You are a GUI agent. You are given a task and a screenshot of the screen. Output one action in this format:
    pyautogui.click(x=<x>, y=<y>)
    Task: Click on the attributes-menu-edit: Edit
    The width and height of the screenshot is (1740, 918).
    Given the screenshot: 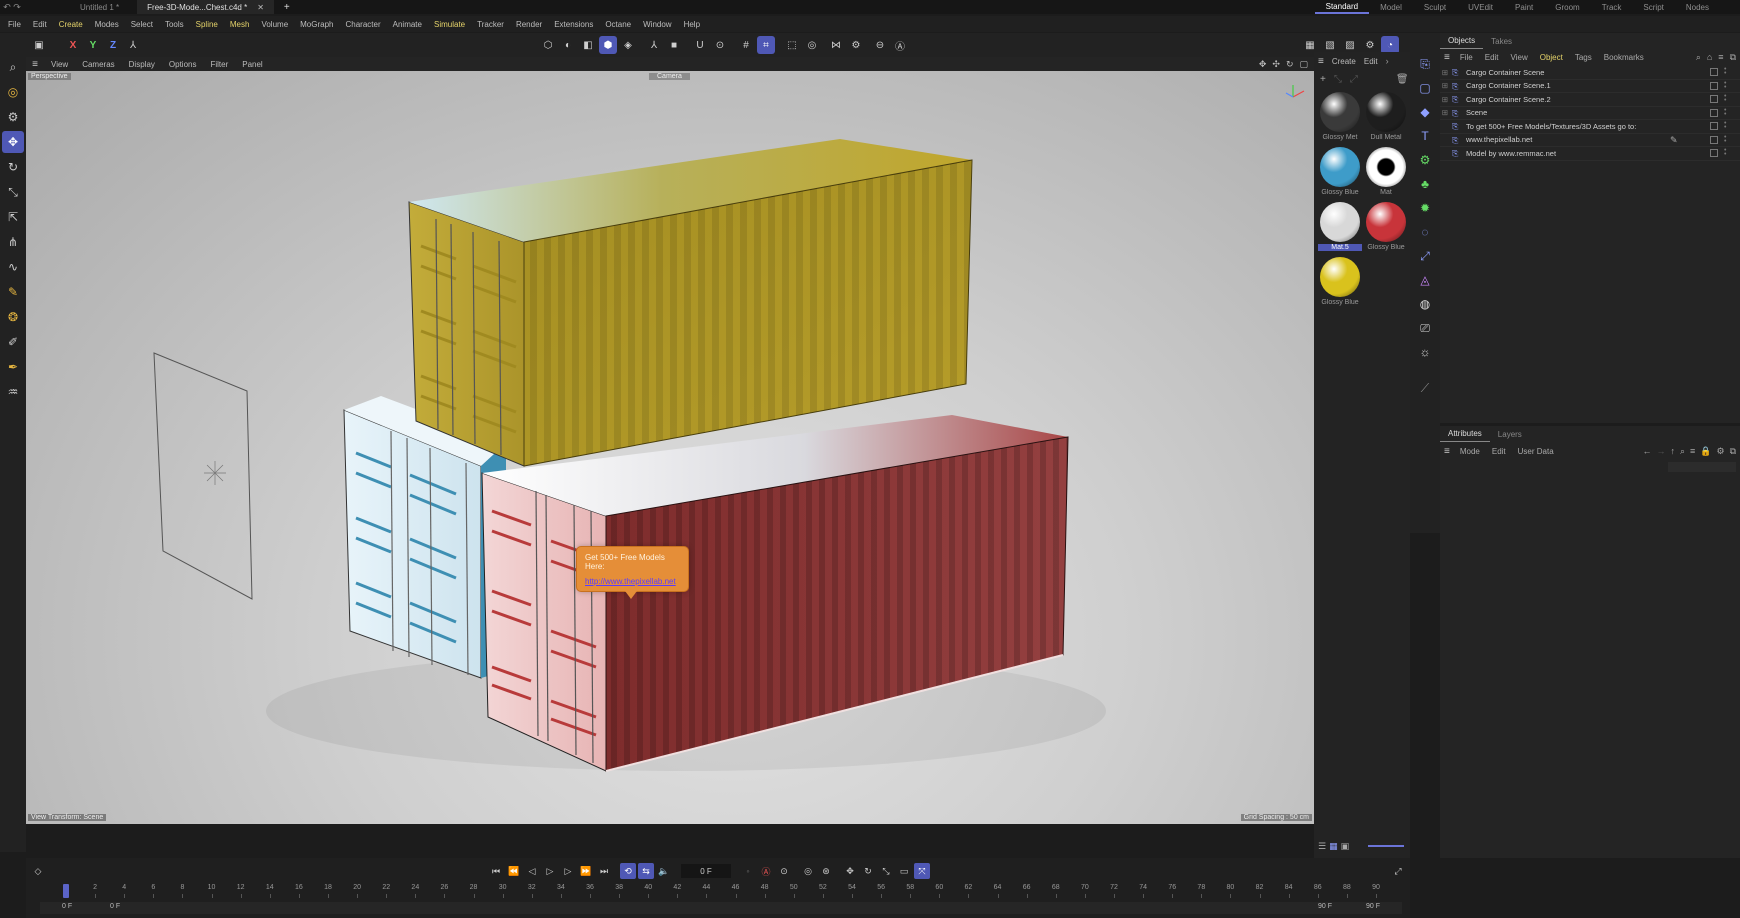 What is the action you would take?
    pyautogui.click(x=1499, y=451)
    